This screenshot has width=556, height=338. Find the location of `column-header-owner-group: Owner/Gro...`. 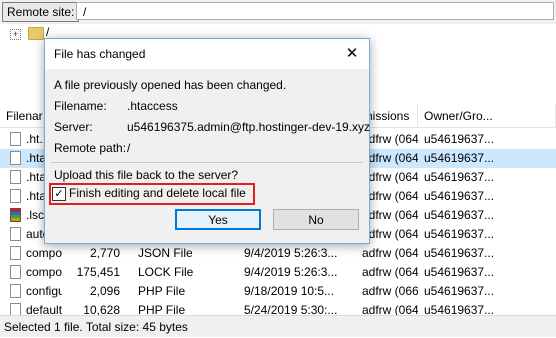

column-header-owner-group: Owner/Gro... is located at coordinates (487, 116).